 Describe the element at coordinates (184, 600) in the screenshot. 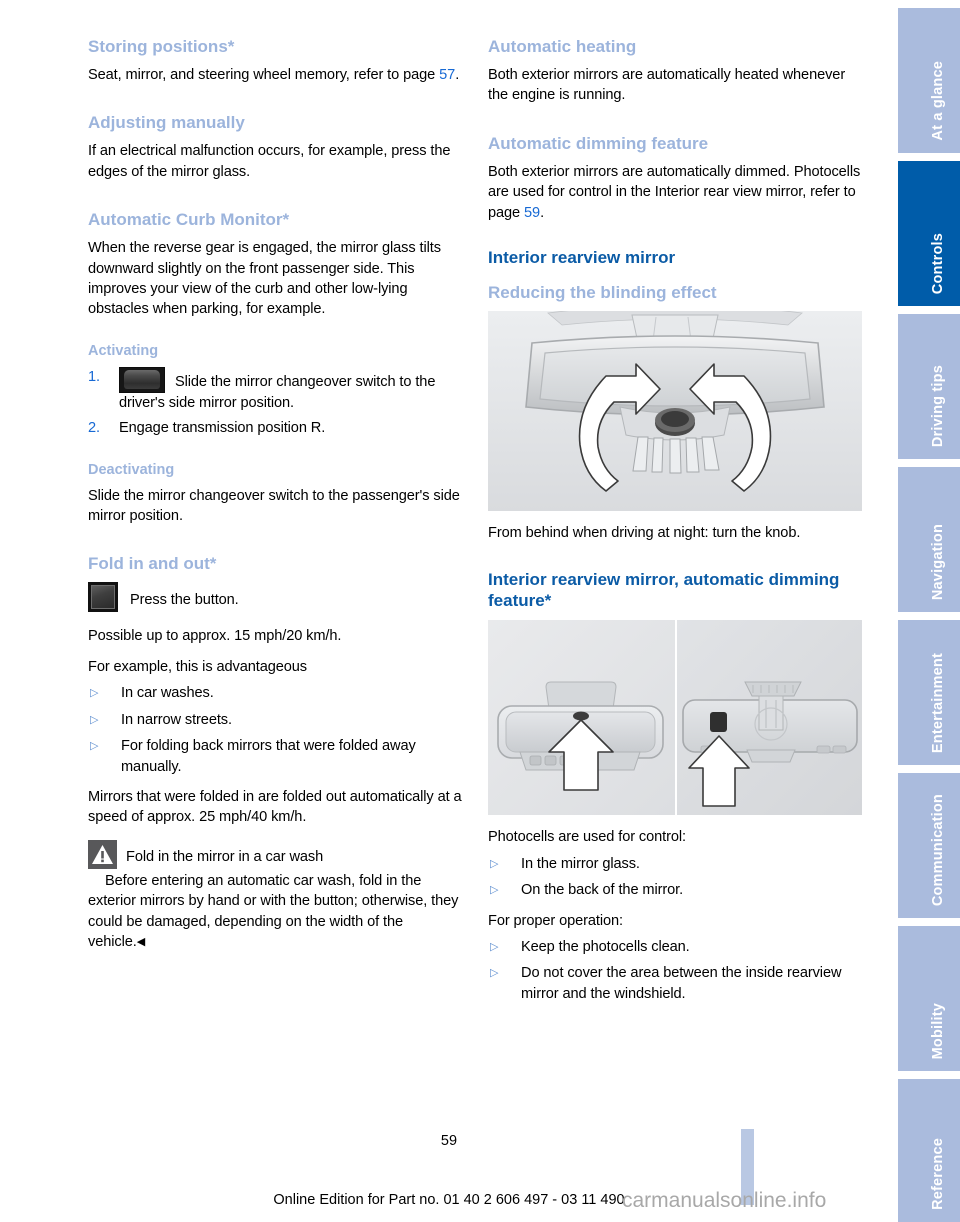

I see `fold-button-text: Press the button.` at that location.